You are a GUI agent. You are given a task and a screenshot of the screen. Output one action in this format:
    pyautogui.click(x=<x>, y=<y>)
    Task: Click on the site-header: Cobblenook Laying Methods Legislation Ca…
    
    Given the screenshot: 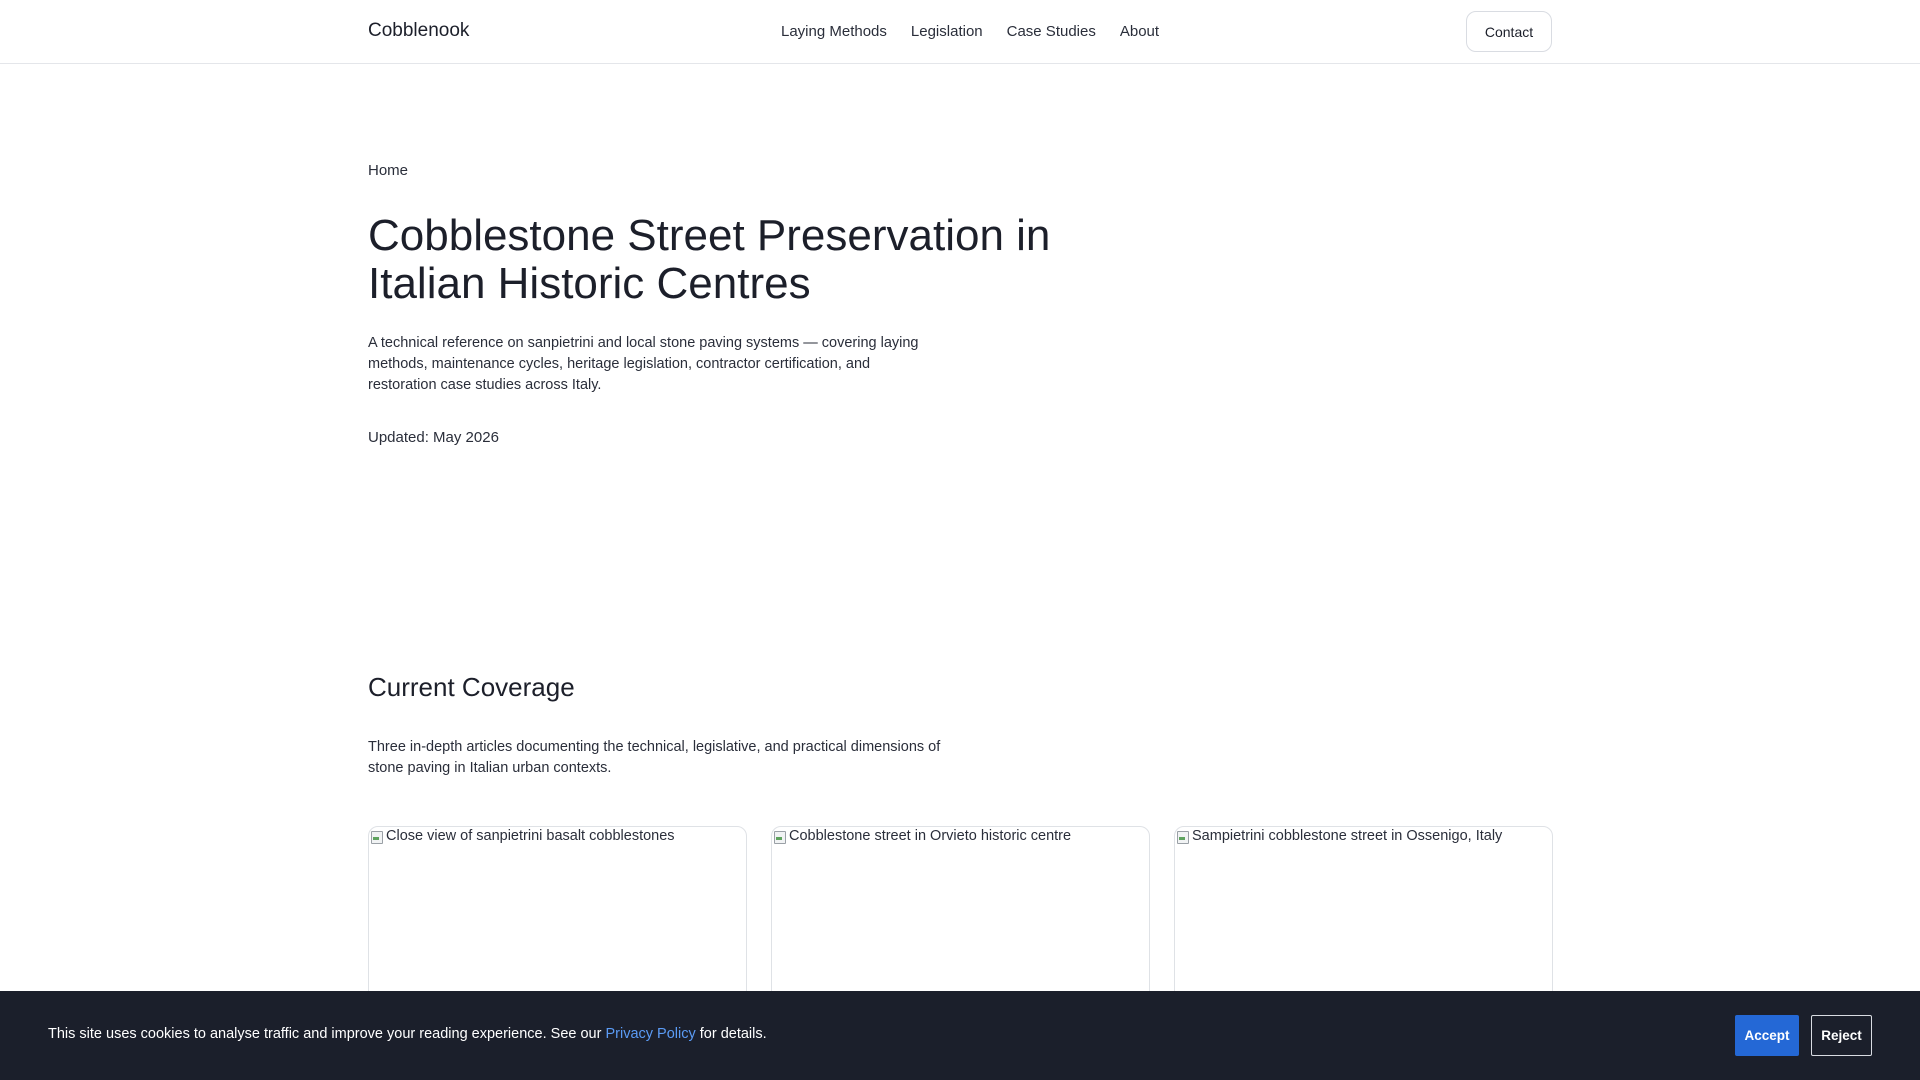 What is the action you would take?
    pyautogui.click(x=960, y=32)
    